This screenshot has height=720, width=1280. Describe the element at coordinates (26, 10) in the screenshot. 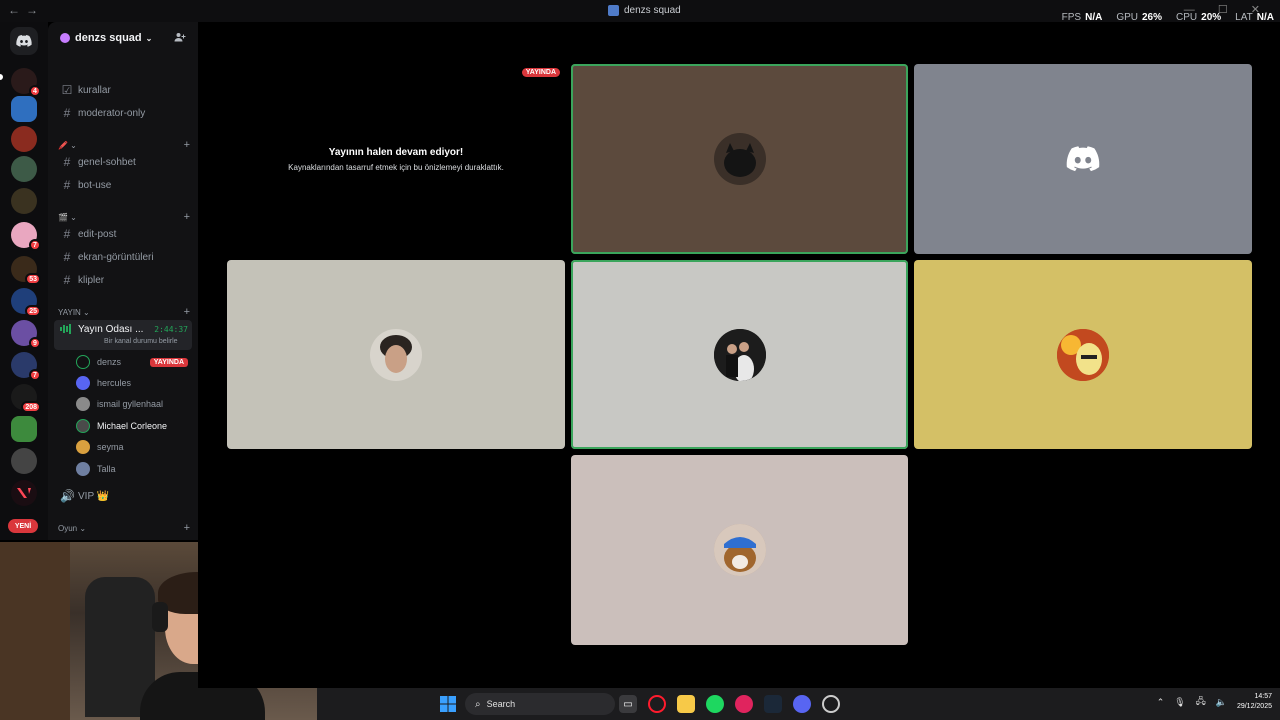

I see `history-nav: ←→` at that location.